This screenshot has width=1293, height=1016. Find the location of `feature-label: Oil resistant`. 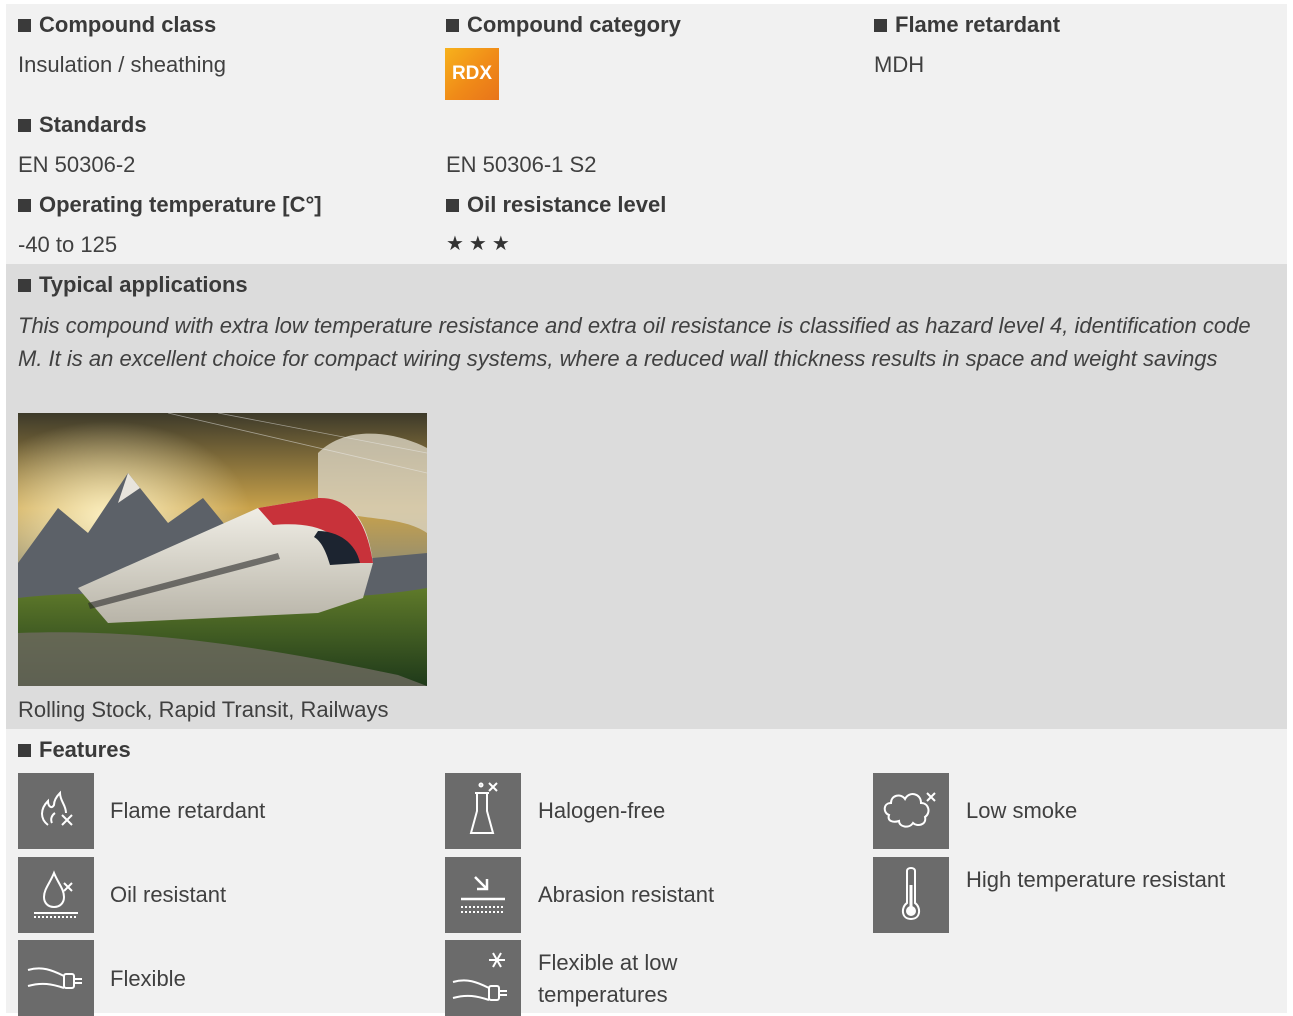

feature-label: Oil resistant is located at coordinates (168, 894).